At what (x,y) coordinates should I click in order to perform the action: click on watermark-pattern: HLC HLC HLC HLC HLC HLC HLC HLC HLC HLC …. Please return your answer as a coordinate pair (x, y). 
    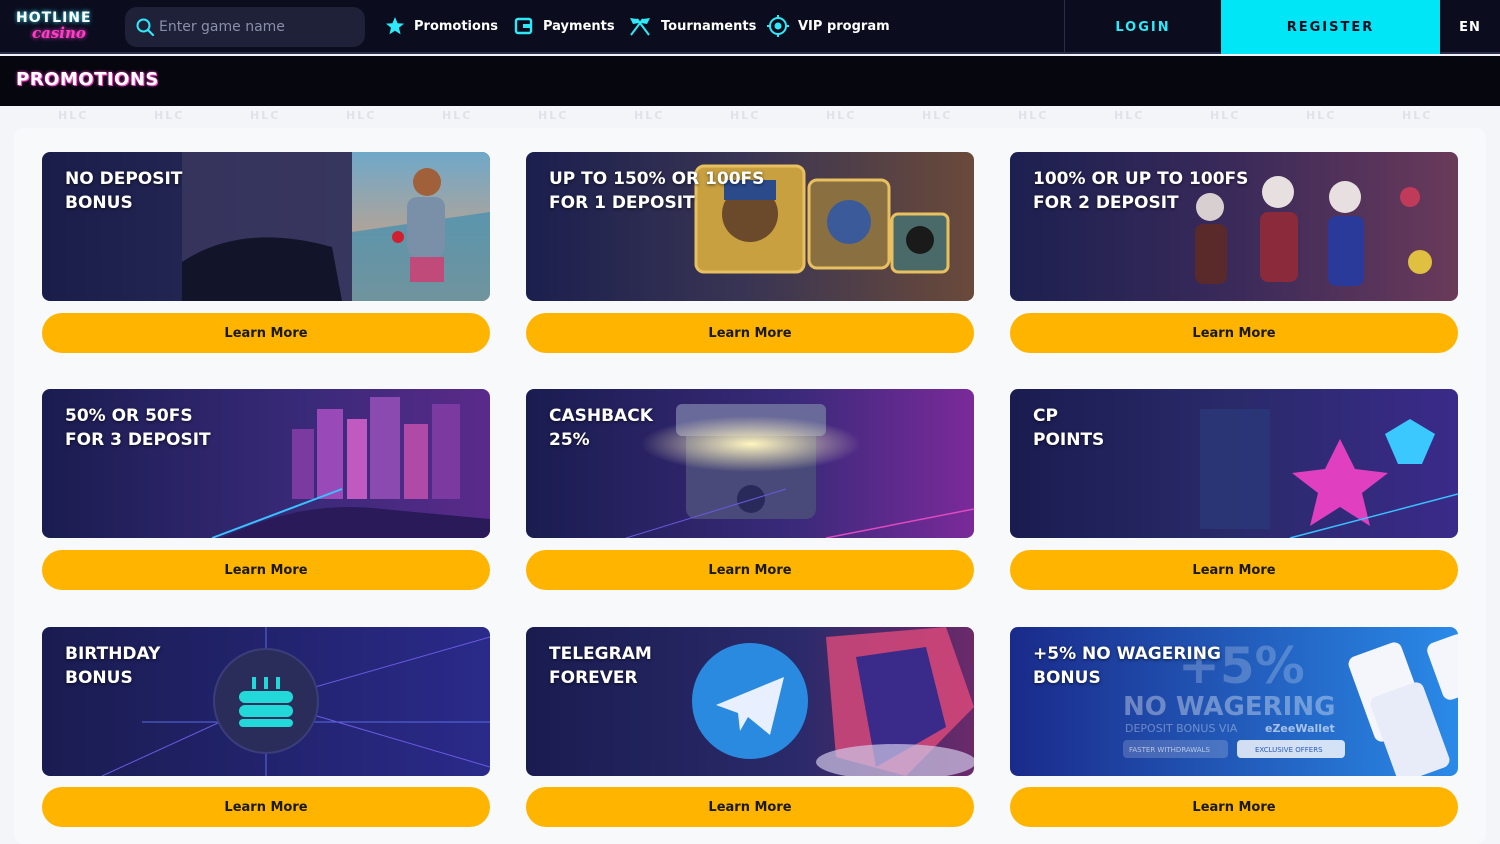
    Looking at the image, I should click on (750, 119).